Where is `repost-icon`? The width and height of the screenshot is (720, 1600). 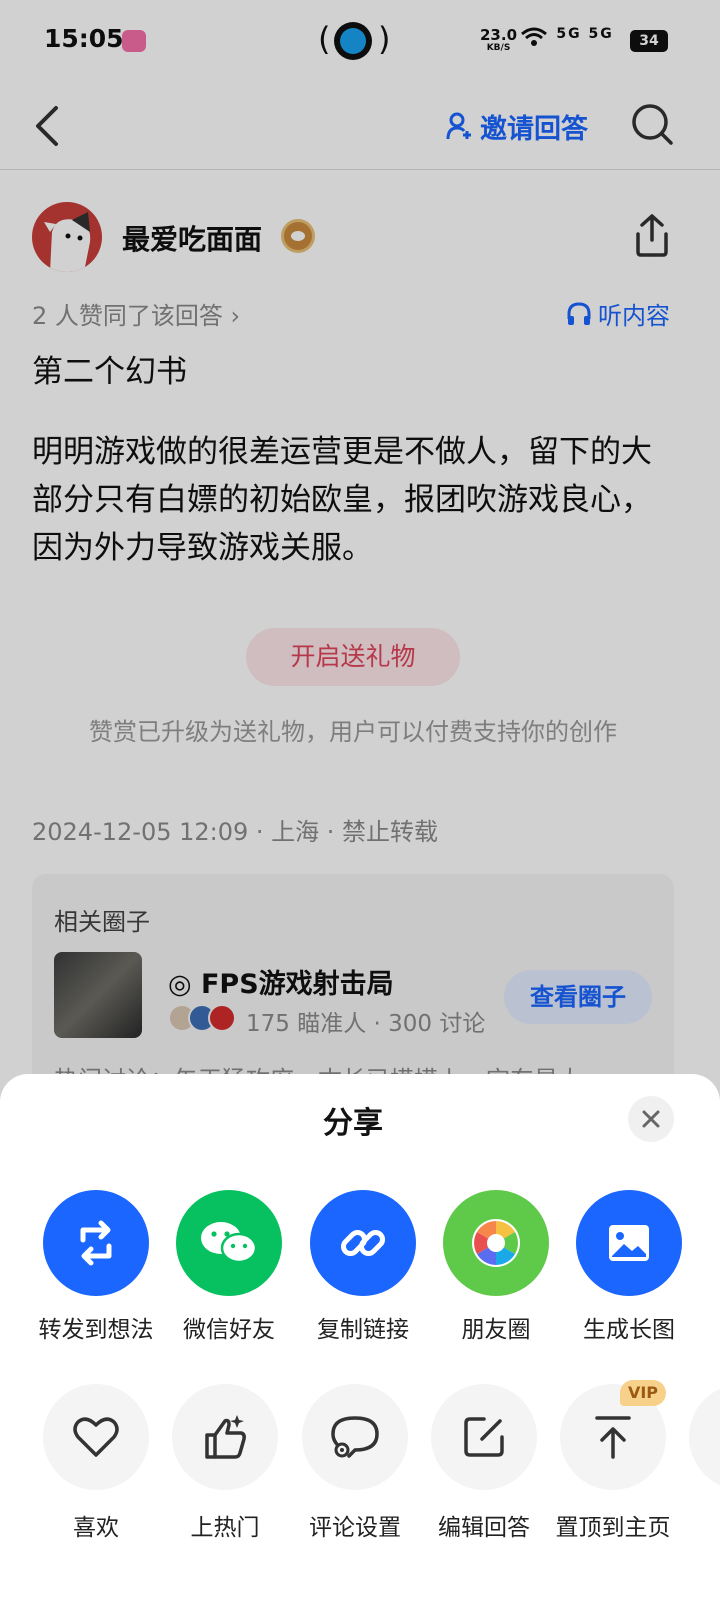 repost-icon is located at coordinates (96, 1243).